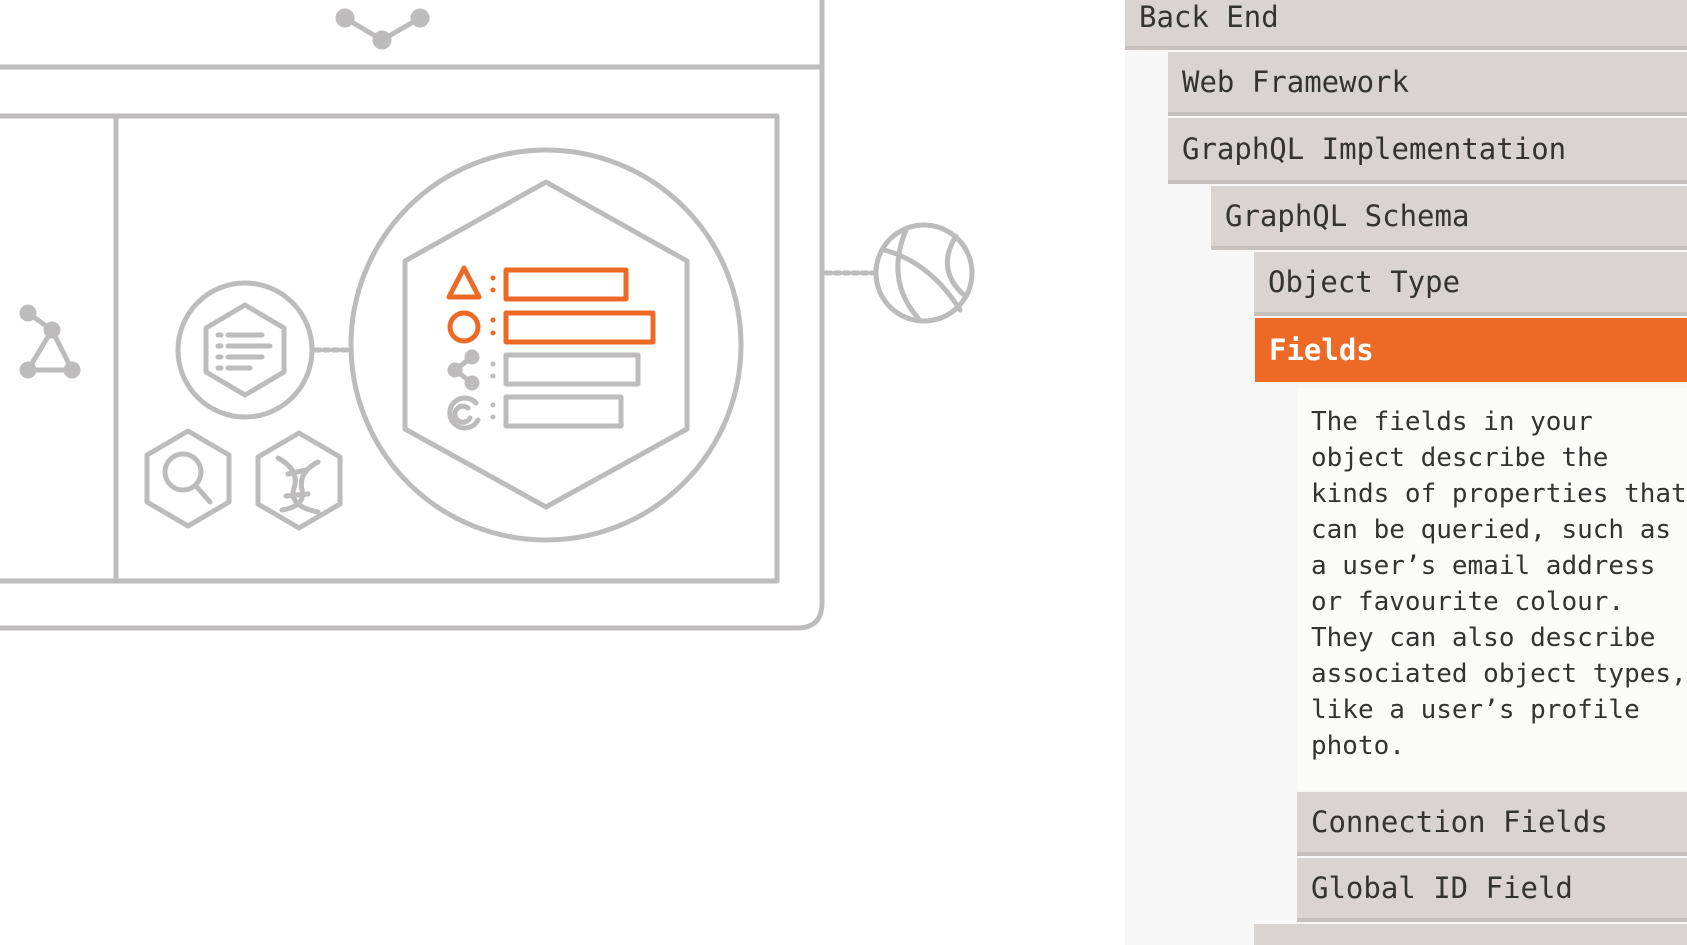 The image size is (1687, 945). Describe the element at coordinates (544, 370) in the screenshot. I see `share-field-icon` at that location.